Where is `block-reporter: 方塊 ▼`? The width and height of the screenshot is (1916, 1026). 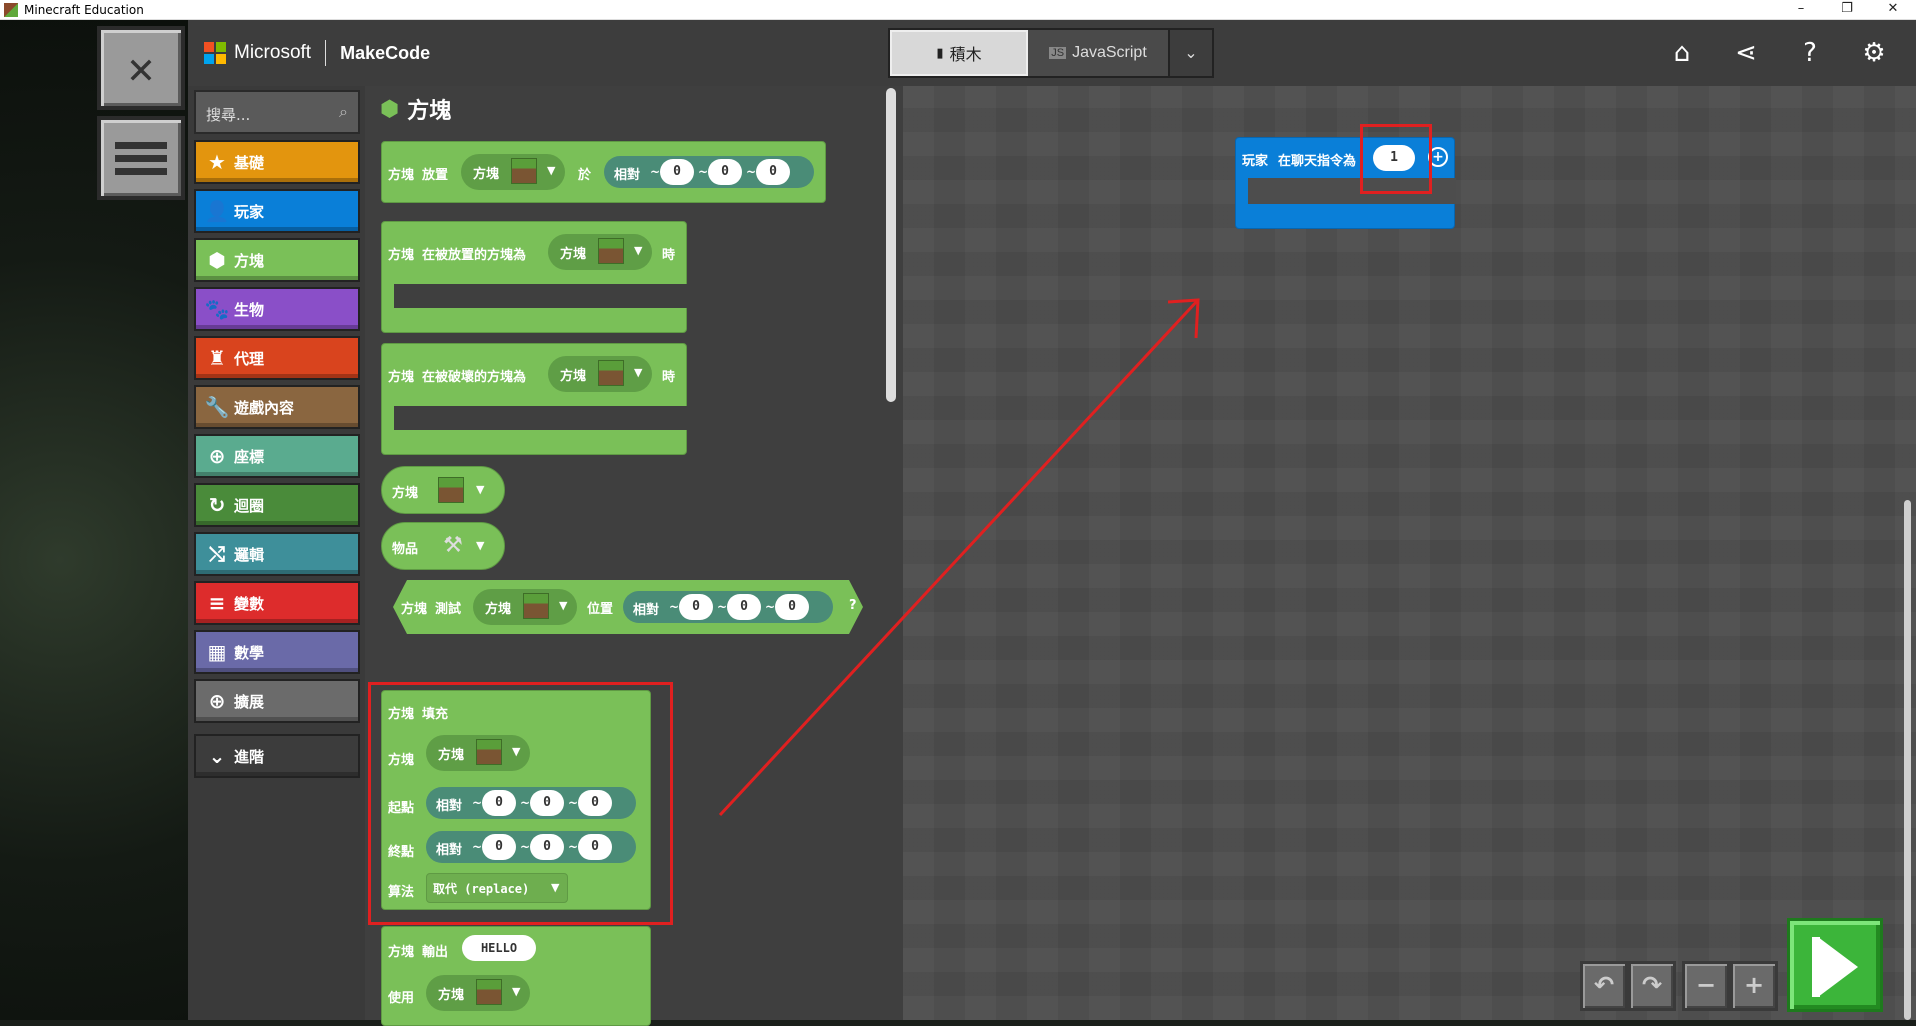
block-reporter: 方塊 ▼ is located at coordinates (443, 490).